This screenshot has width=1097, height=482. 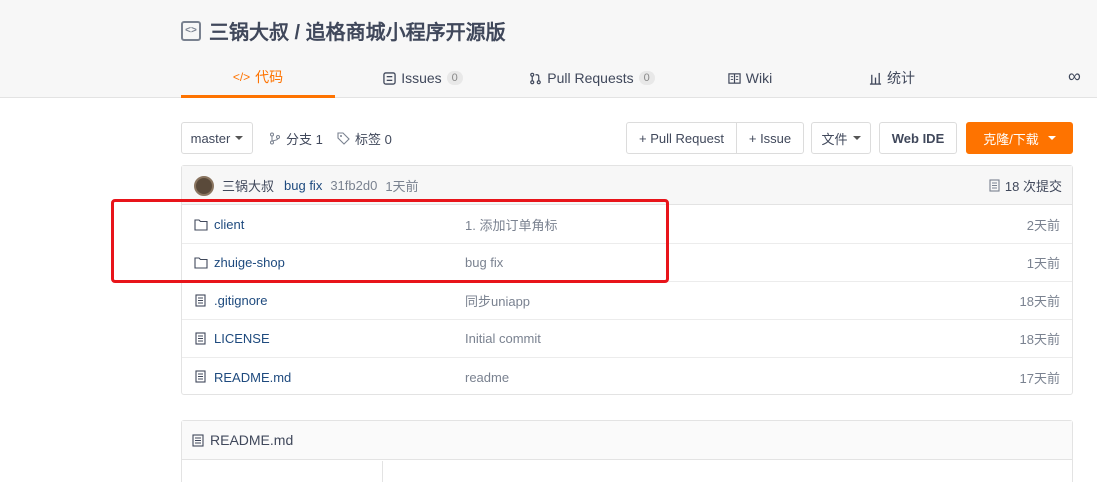 What do you see at coordinates (834, 139) in the screenshot?
I see `files-dropdown-label: 文件` at bounding box center [834, 139].